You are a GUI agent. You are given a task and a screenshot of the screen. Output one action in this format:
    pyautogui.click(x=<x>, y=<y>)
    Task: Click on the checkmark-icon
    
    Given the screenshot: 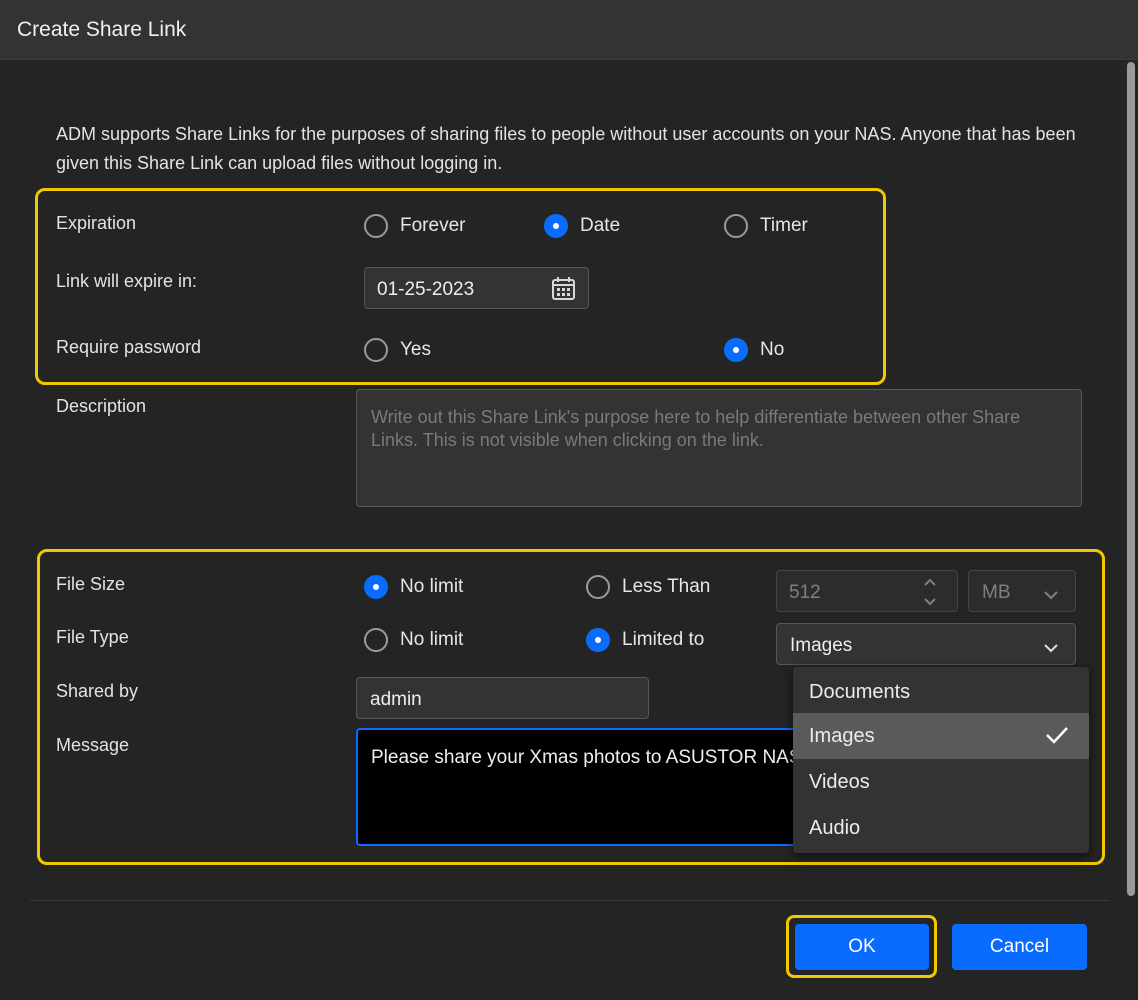 What is the action you would take?
    pyautogui.click(x=1057, y=738)
    